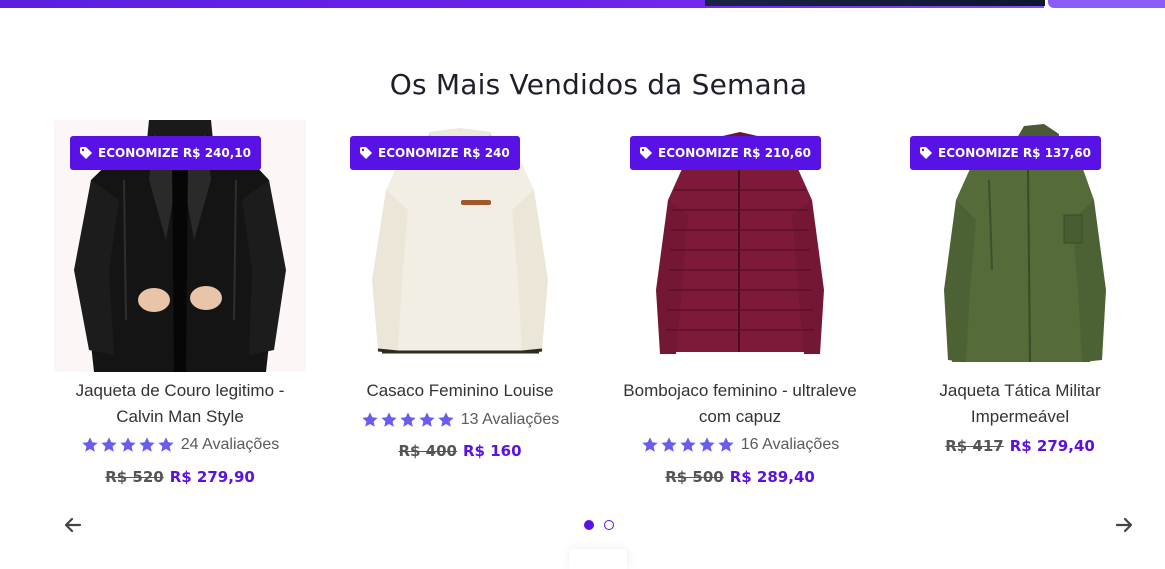 This screenshot has width=1165, height=569. Describe the element at coordinates (460, 451) in the screenshot. I see `product-price: R$ 400 R$ 160` at that location.